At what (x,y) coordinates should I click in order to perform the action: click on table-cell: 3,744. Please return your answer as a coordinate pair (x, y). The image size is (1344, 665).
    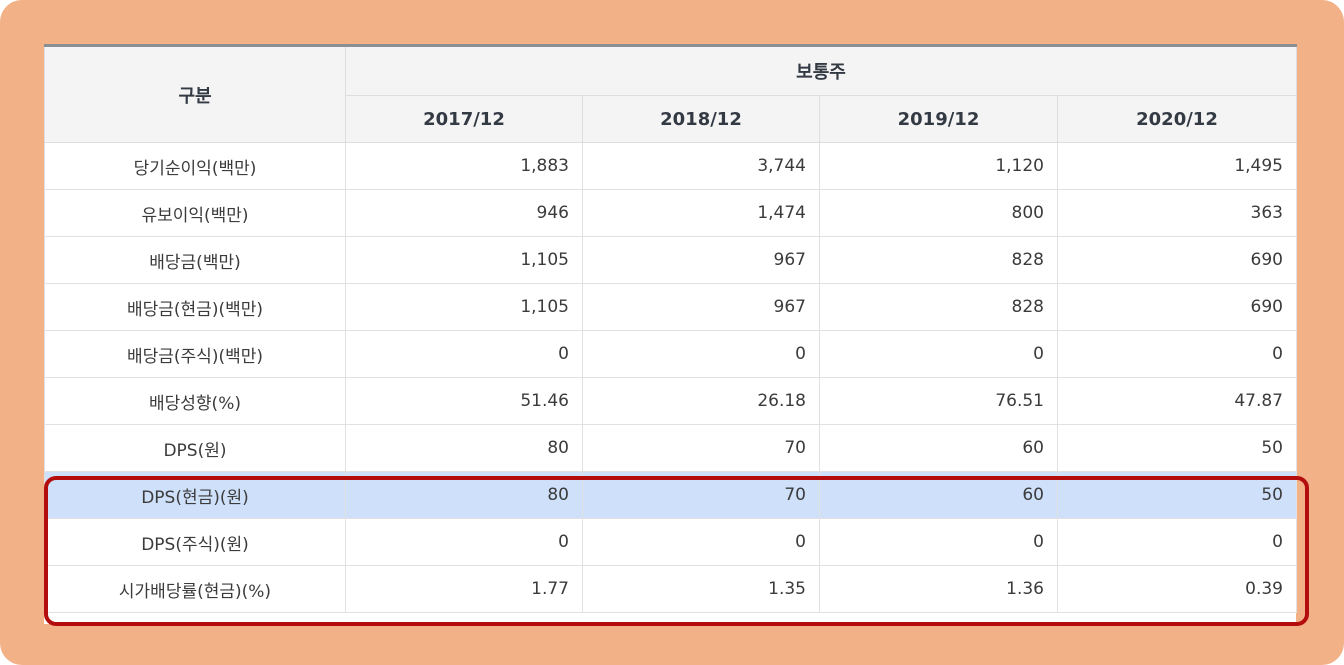
    Looking at the image, I should click on (701, 166).